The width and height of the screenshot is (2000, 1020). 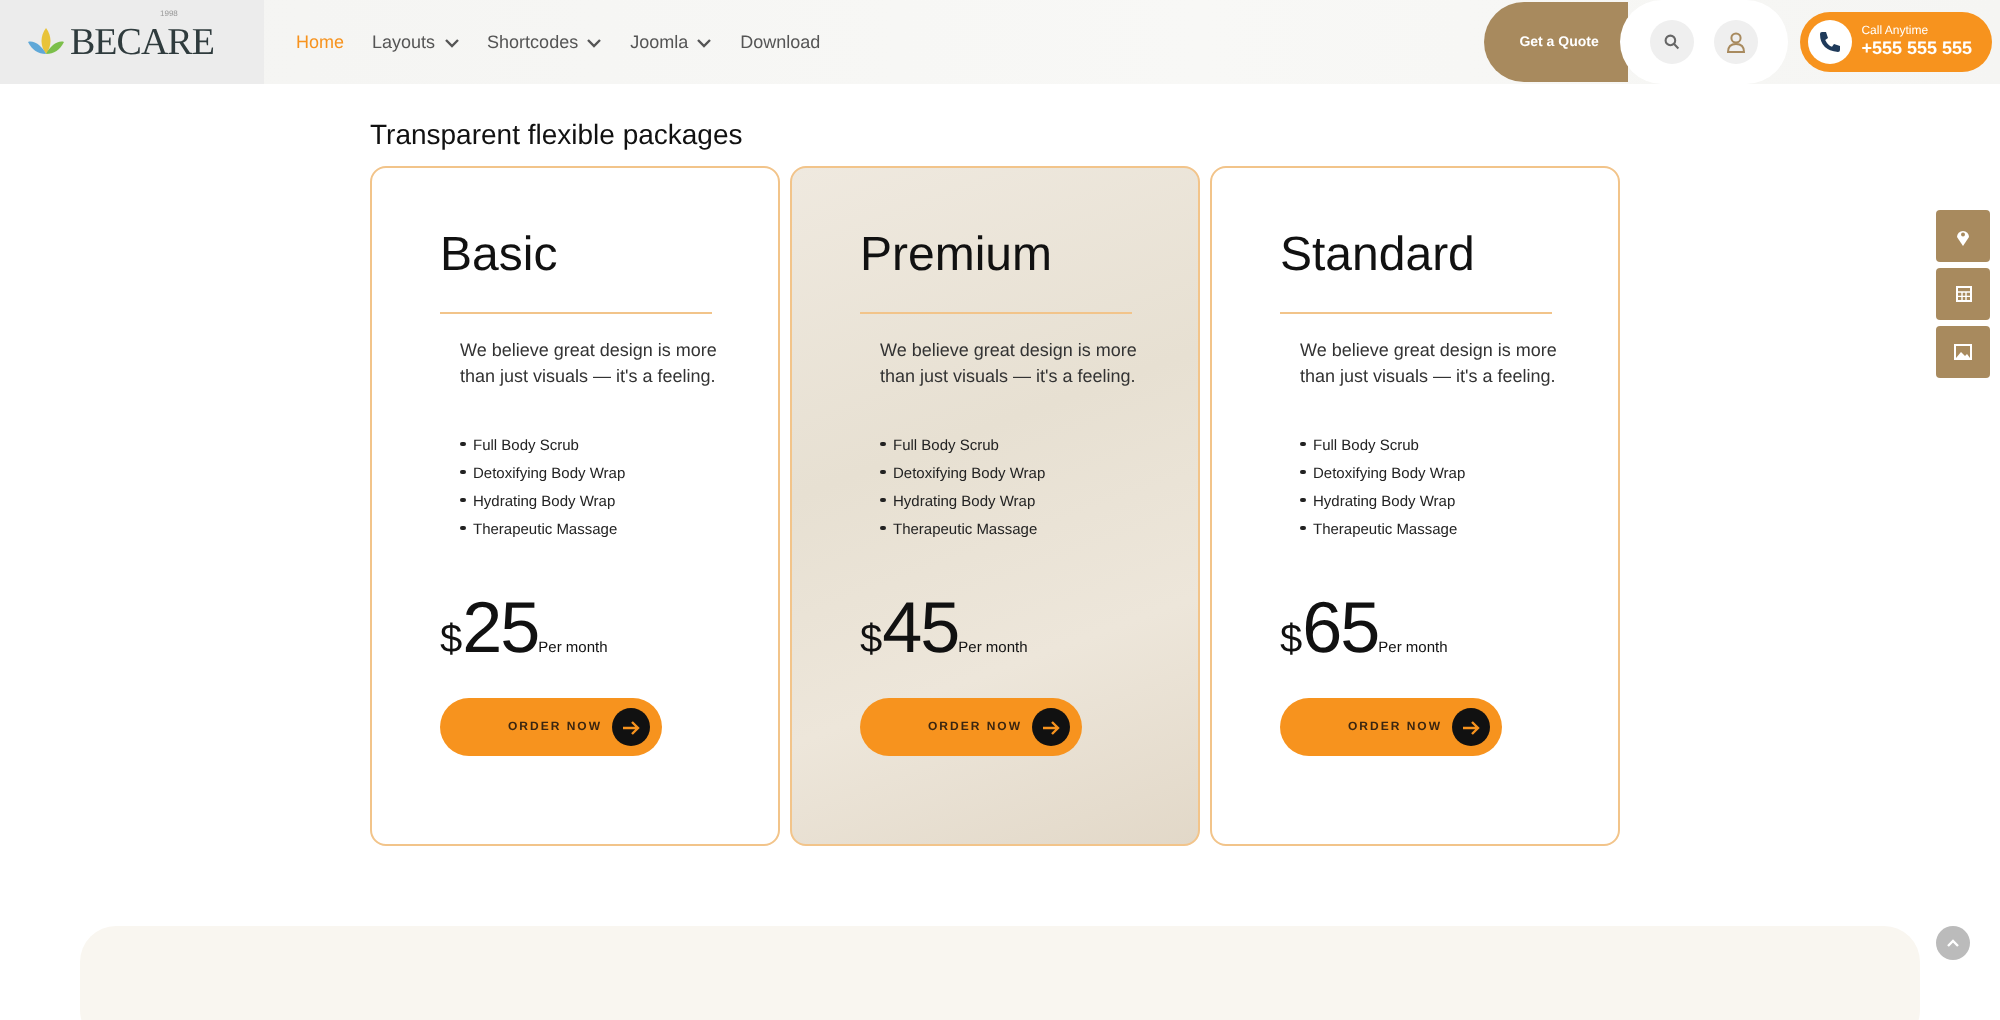 I want to click on plan-name: Standard, so click(x=1378, y=256).